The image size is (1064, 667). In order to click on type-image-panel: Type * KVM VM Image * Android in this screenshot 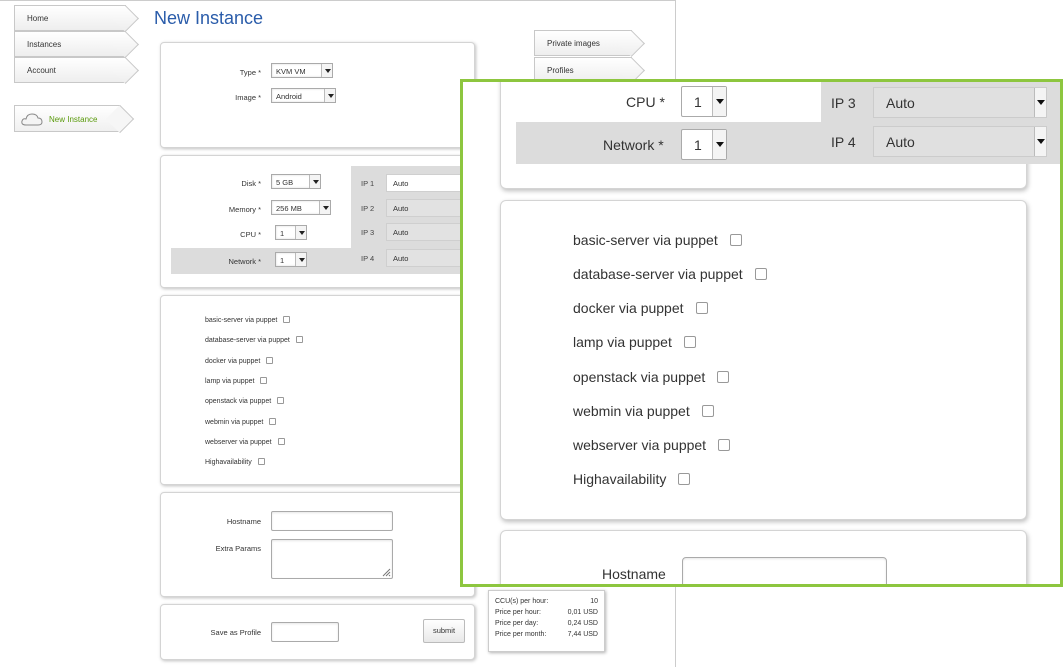, I will do `click(317, 95)`.